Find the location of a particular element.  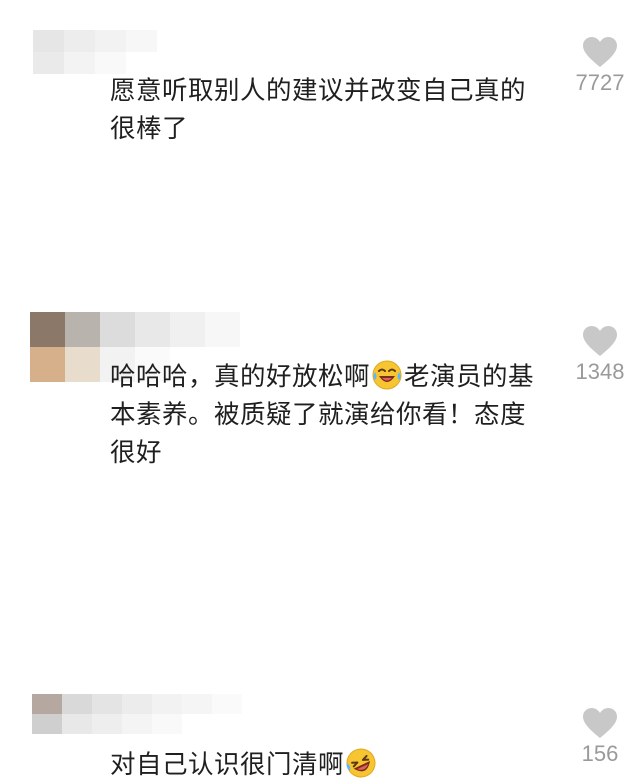

like-count: 156 is located at coordinates (600, 753).